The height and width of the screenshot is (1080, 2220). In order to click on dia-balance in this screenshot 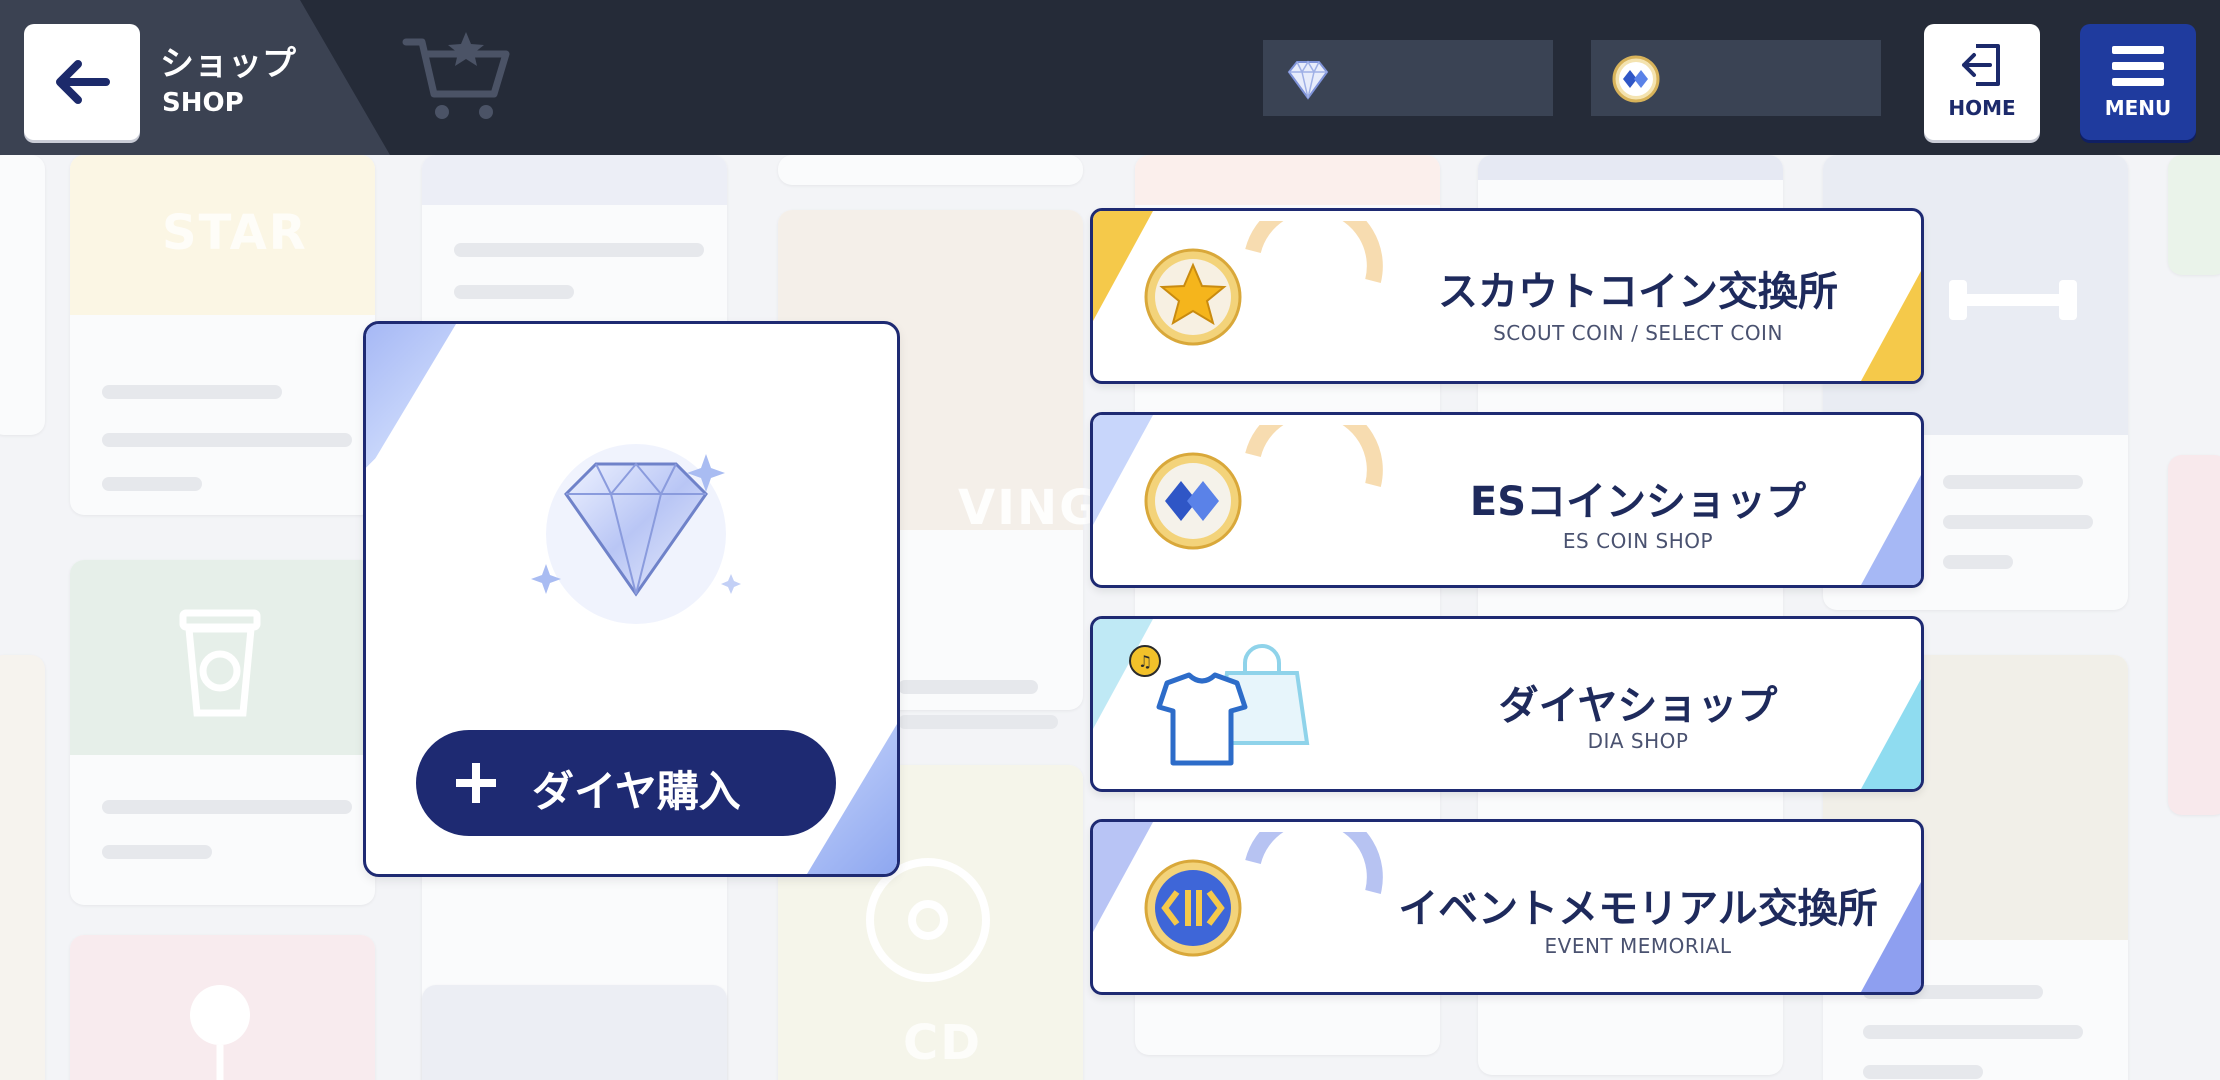, I will do `click(1408, 78)`.